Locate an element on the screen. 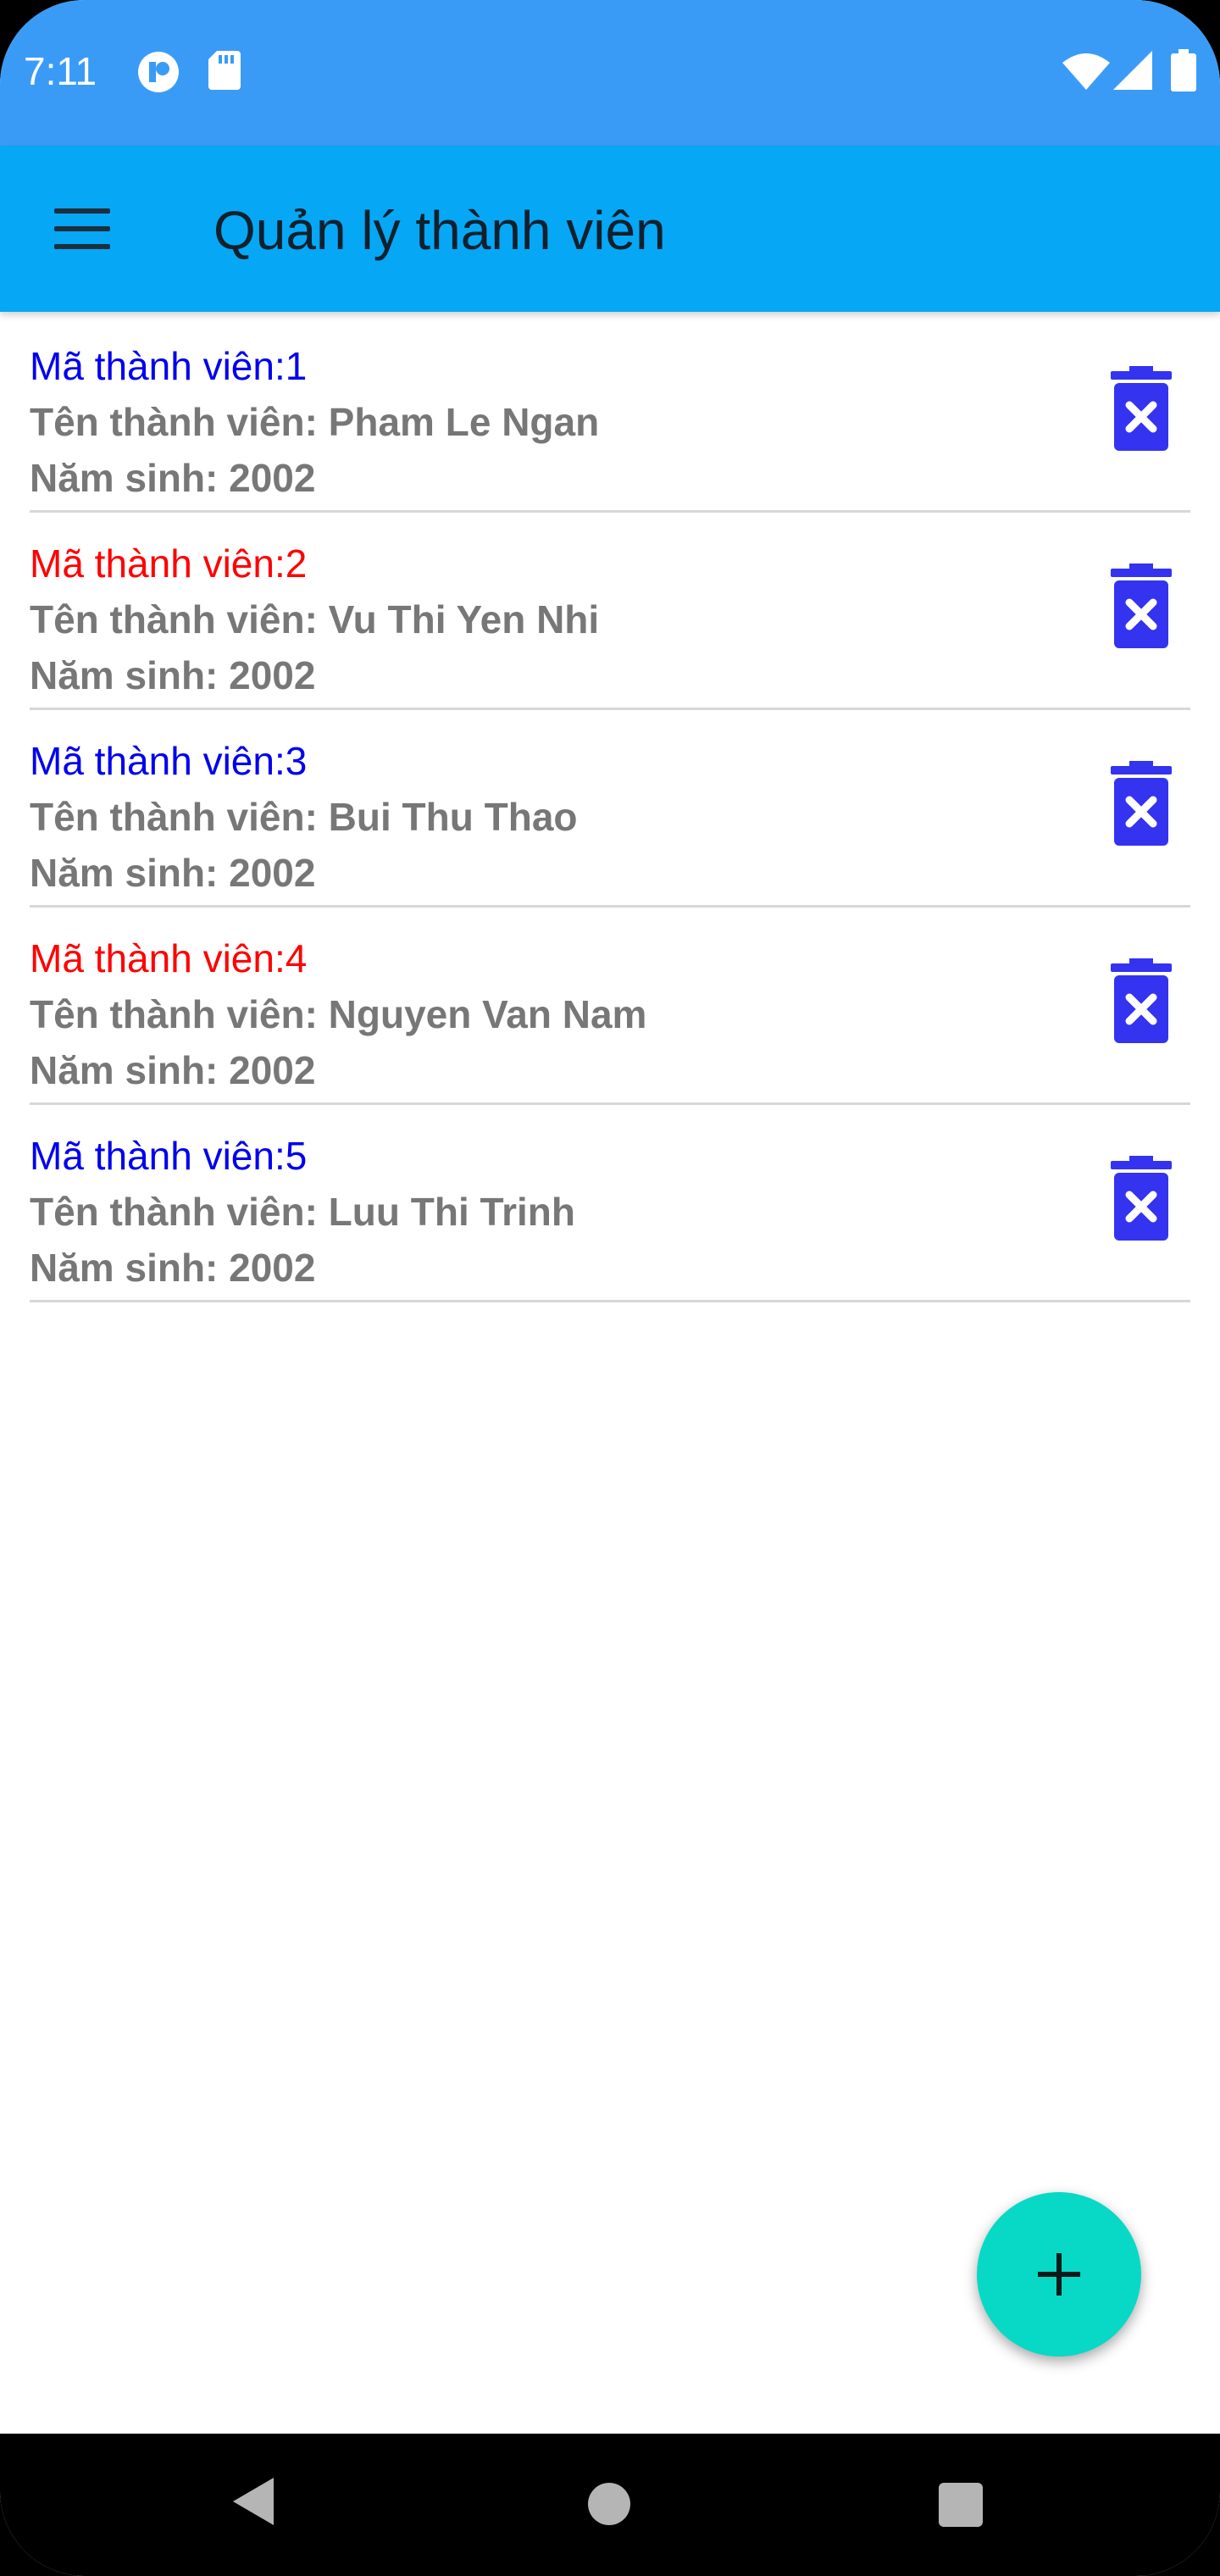  member-id: Mã thành viên:1 is located at coordinates (169, 366).